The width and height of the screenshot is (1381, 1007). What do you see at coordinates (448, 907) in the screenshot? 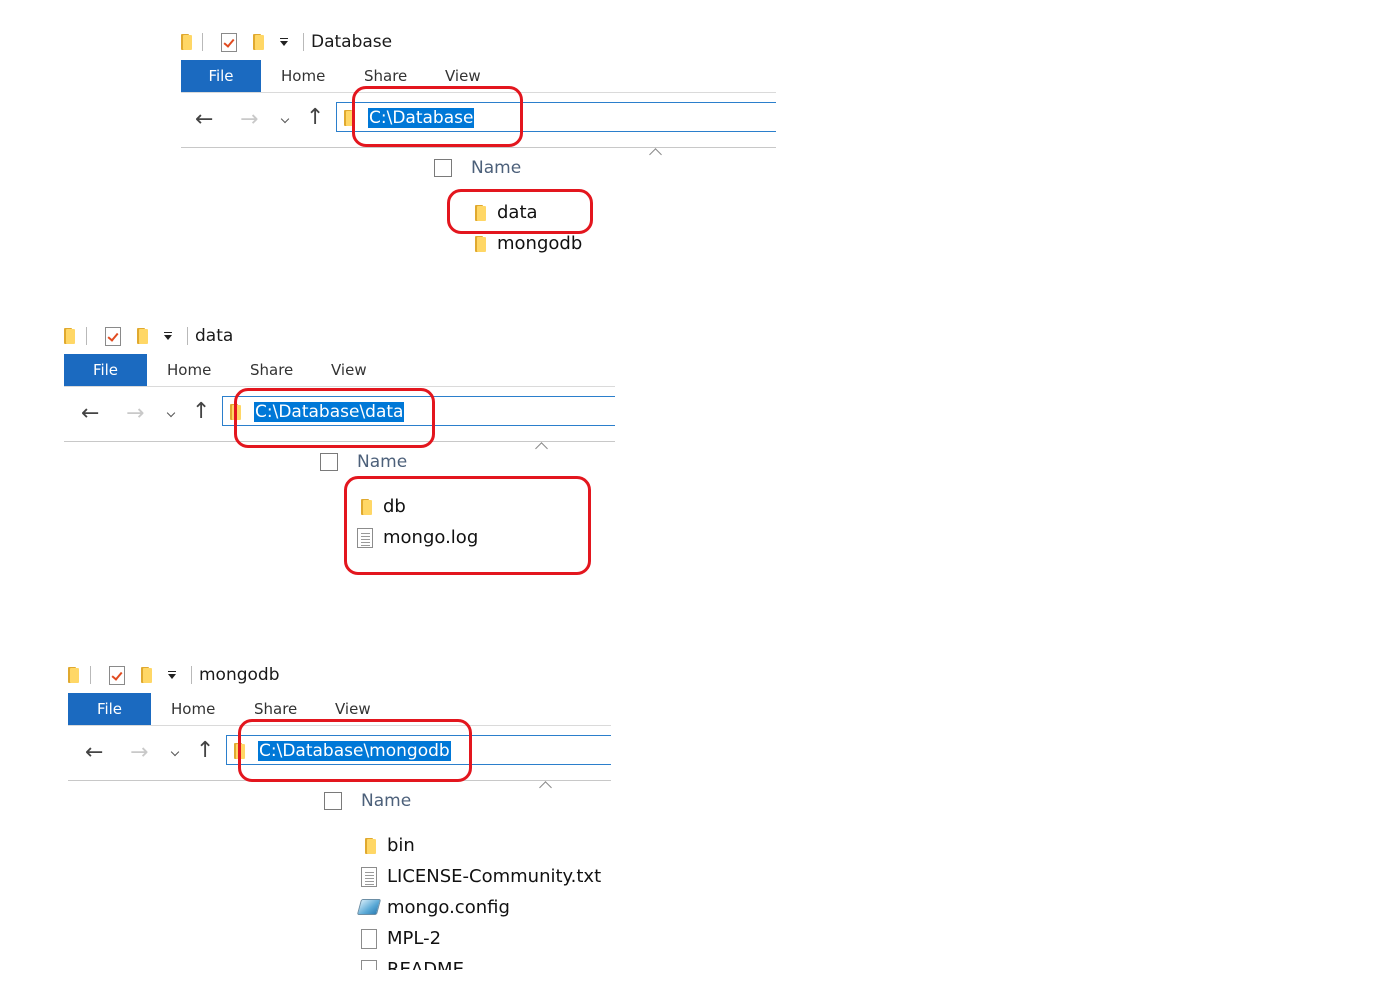
I see `file-name: mongo.config` at bounding box center [448, 907].